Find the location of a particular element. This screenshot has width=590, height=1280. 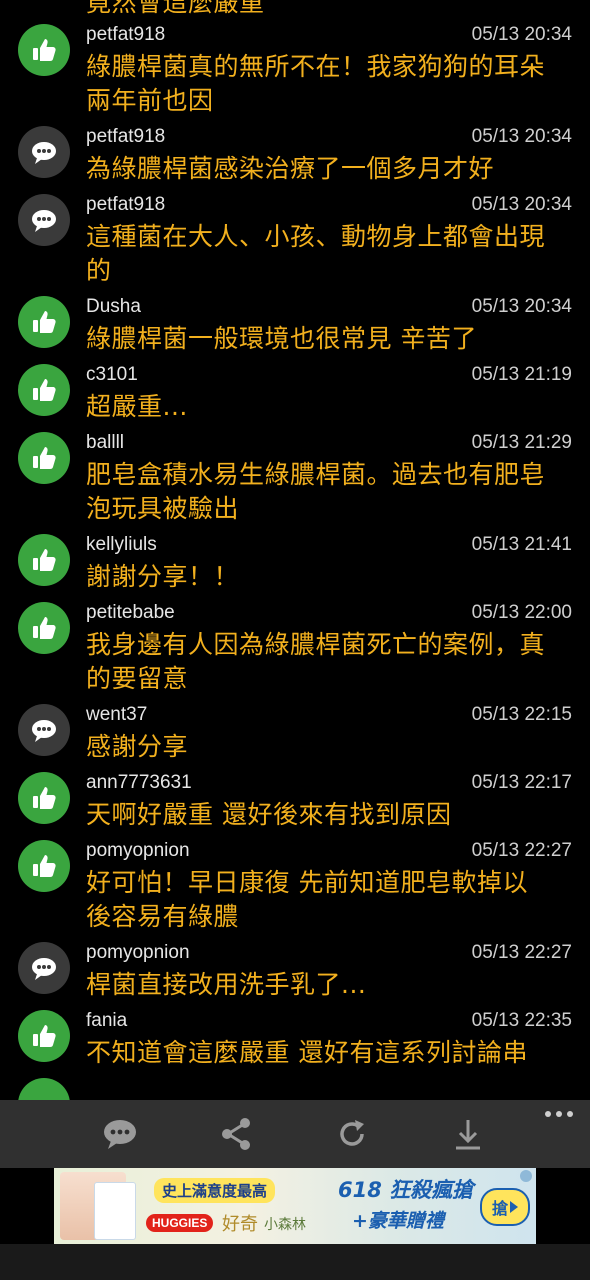

comment-username: kellyliuls is located at coordinates (121, 545).